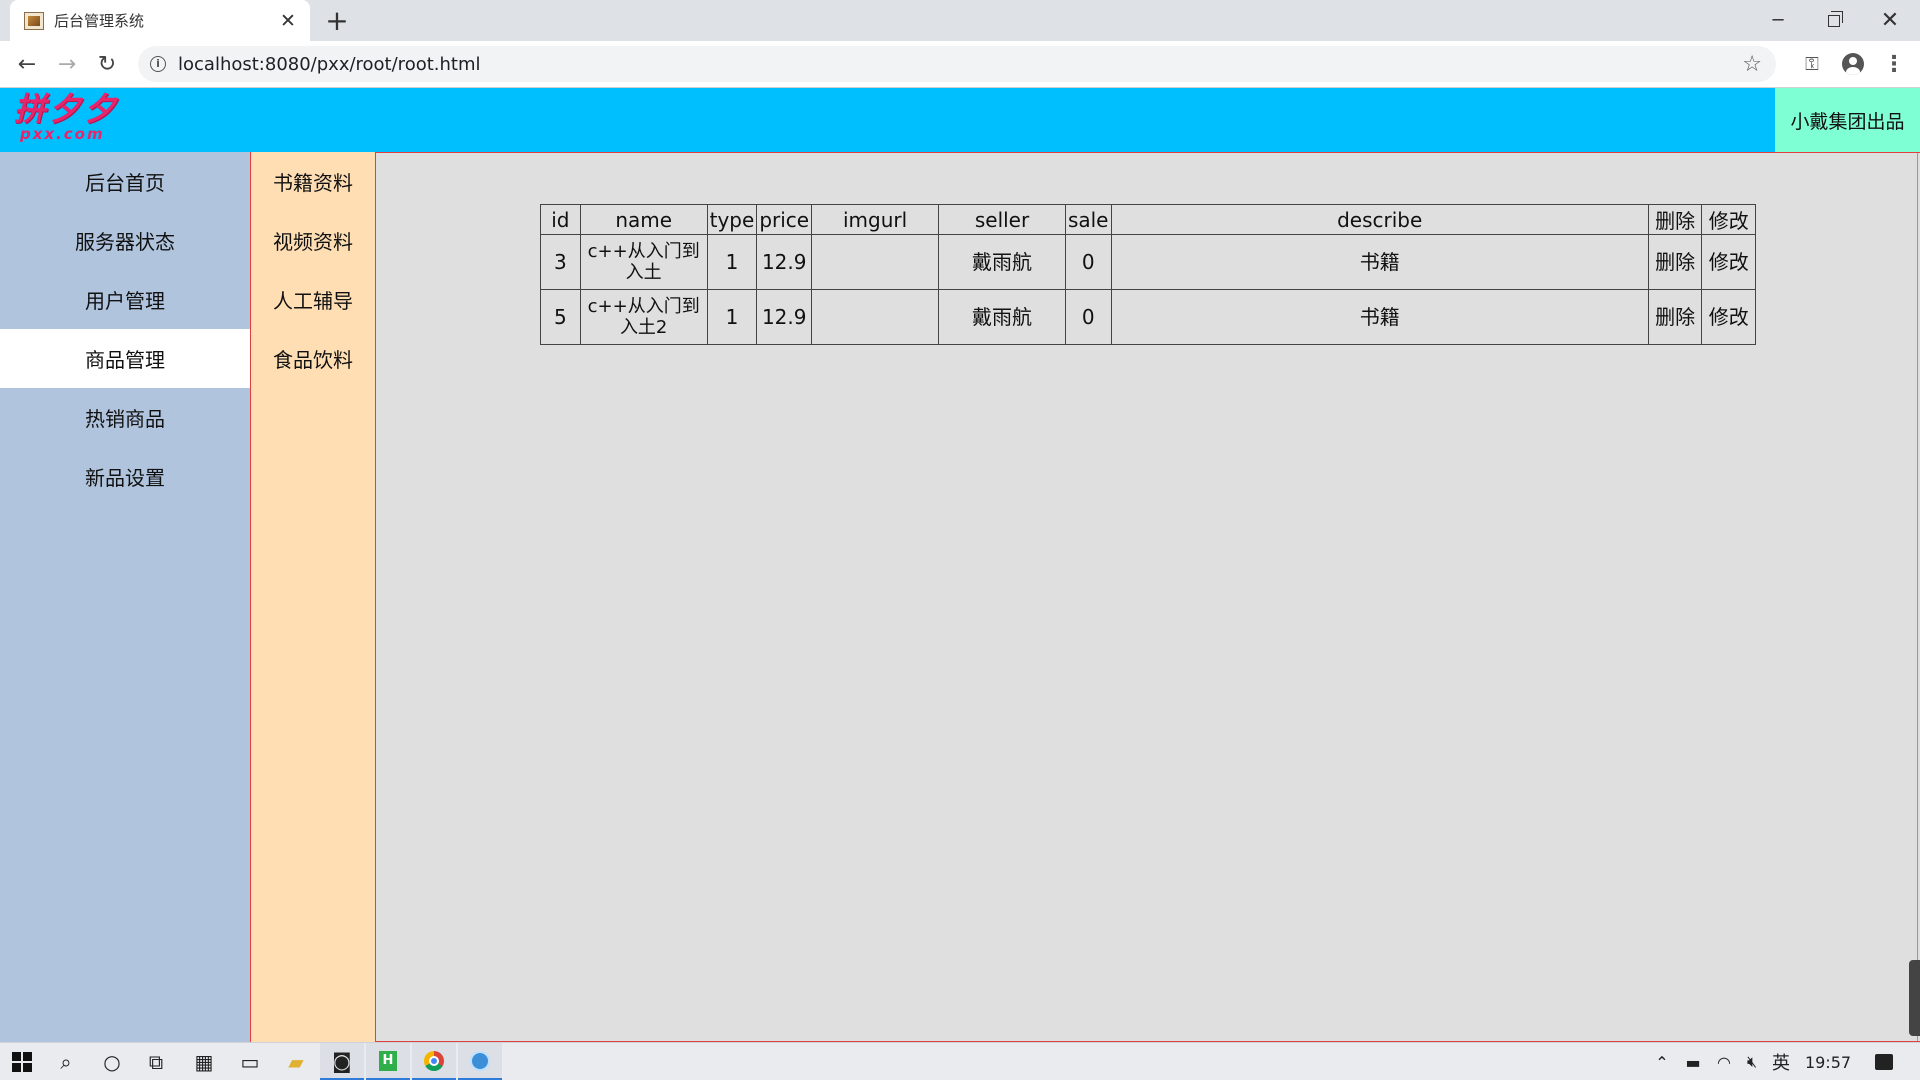  I want to click on table-row: 3 c++从入门到入土 1 12.9 戴雨航 0 书籍 删除 修改, so click(1148, 262).